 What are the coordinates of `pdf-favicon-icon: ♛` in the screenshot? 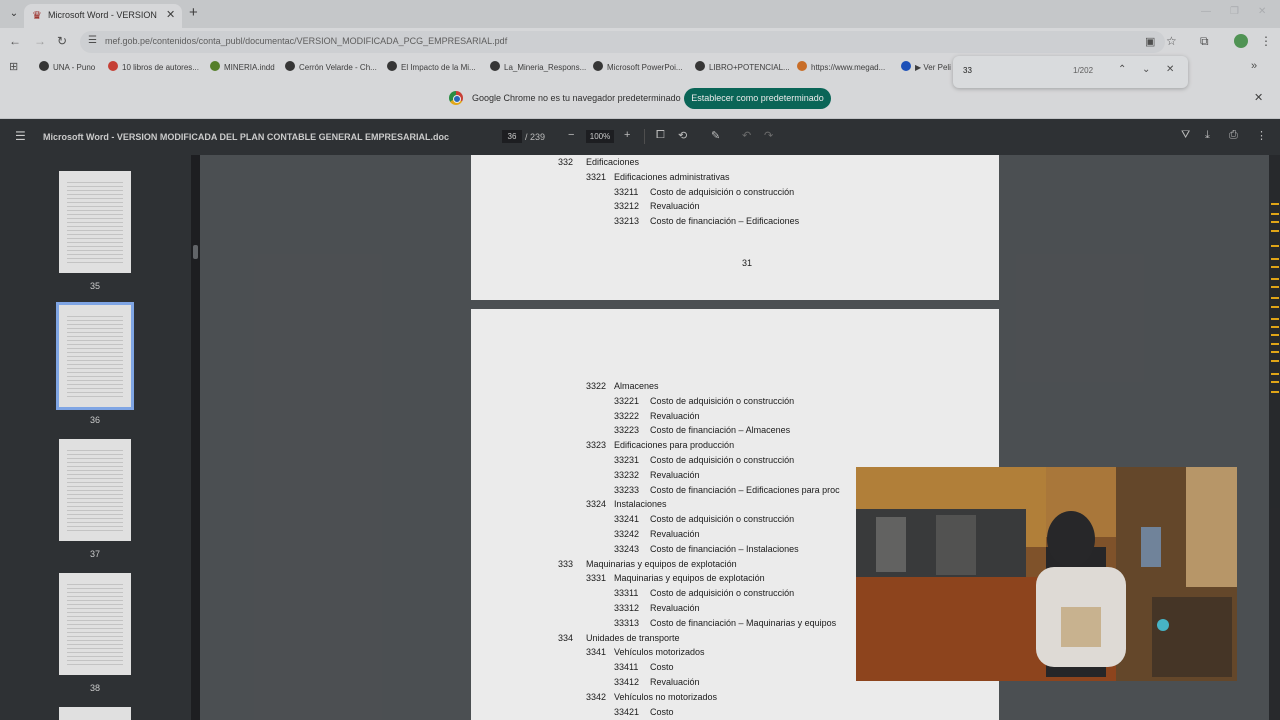 It's located at (37, 16).